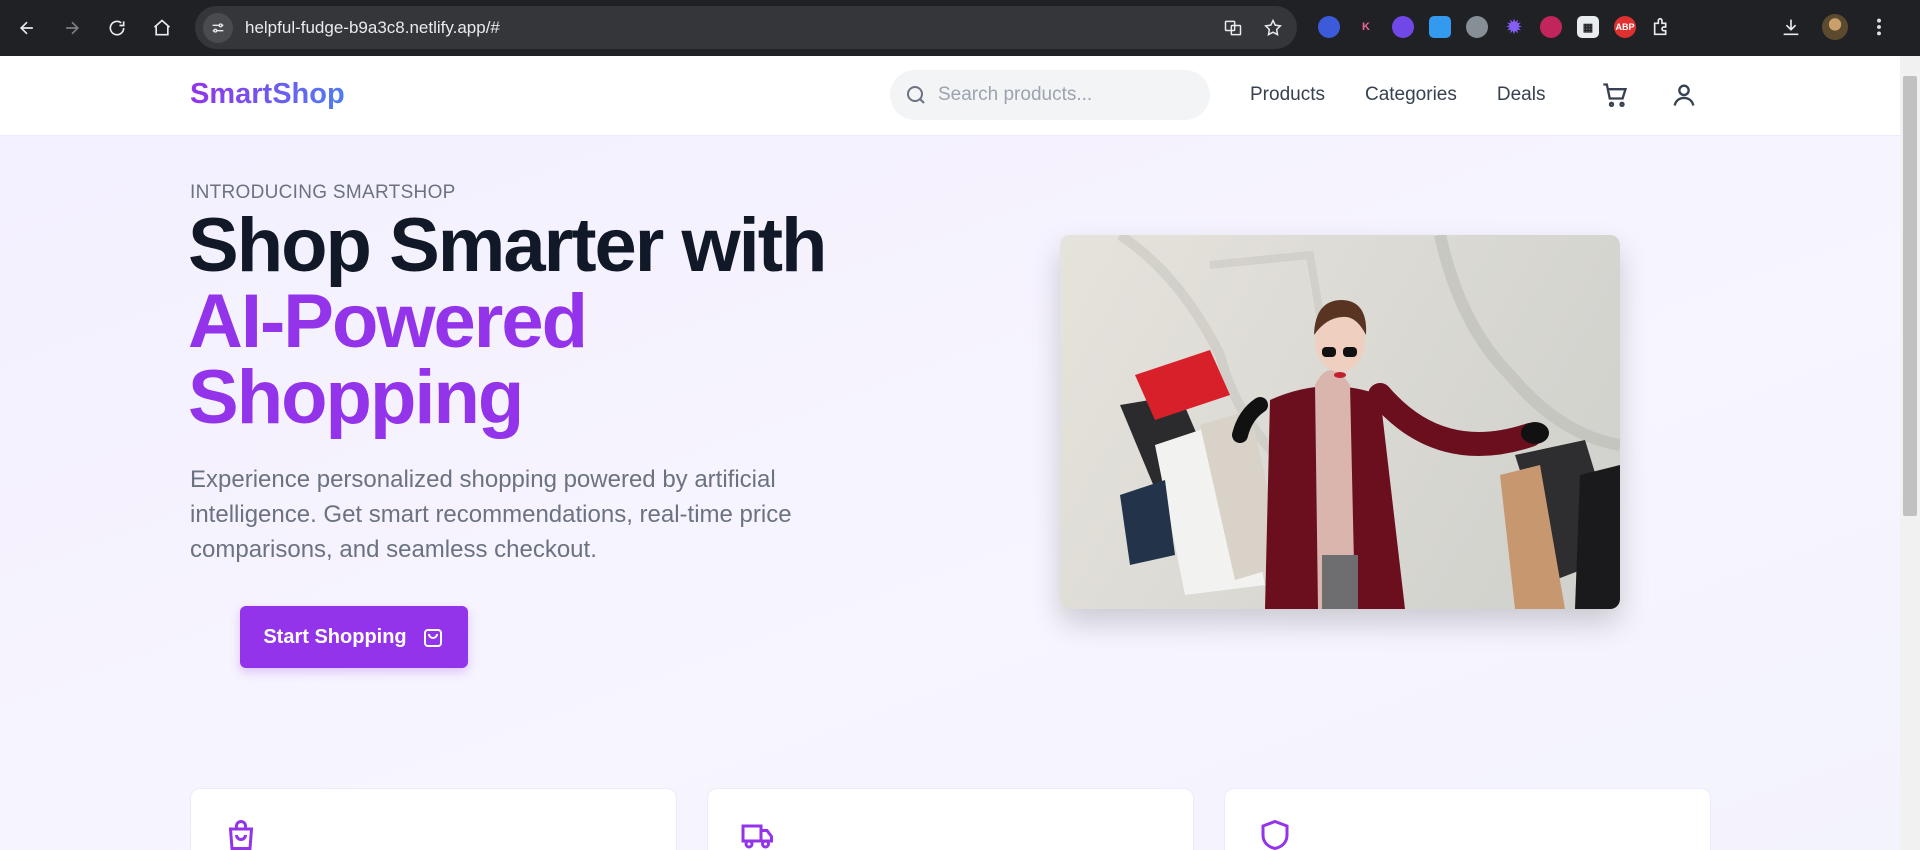  Describe the element at coordinates (1791, 27) in the screenshot. I see `download-icon` at that location.